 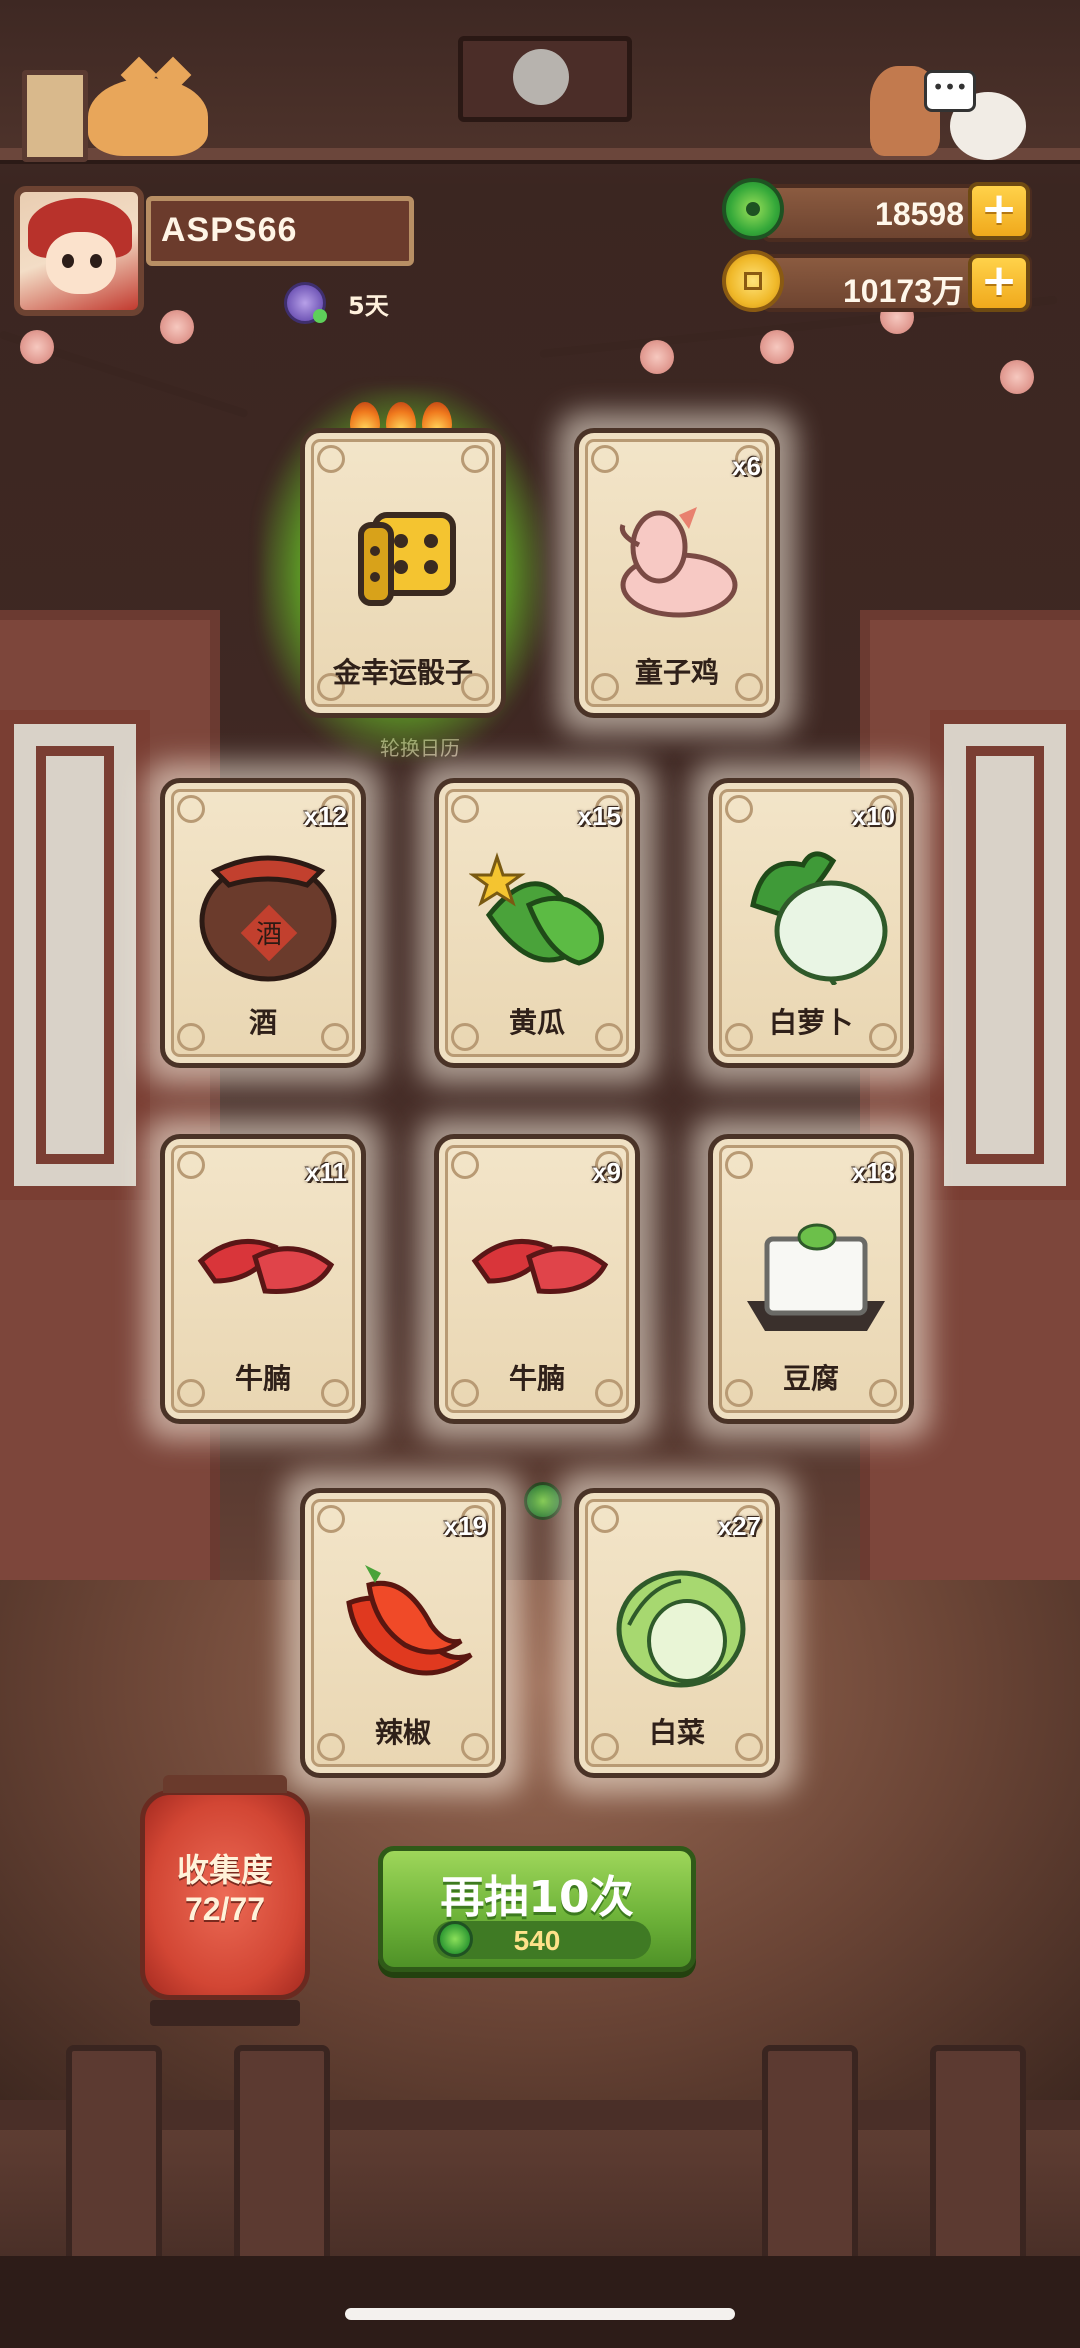 What do you see at coordinates (368, 306) in the screenshot?
I see `days-label: 5天` at bounding box center [368, 306].